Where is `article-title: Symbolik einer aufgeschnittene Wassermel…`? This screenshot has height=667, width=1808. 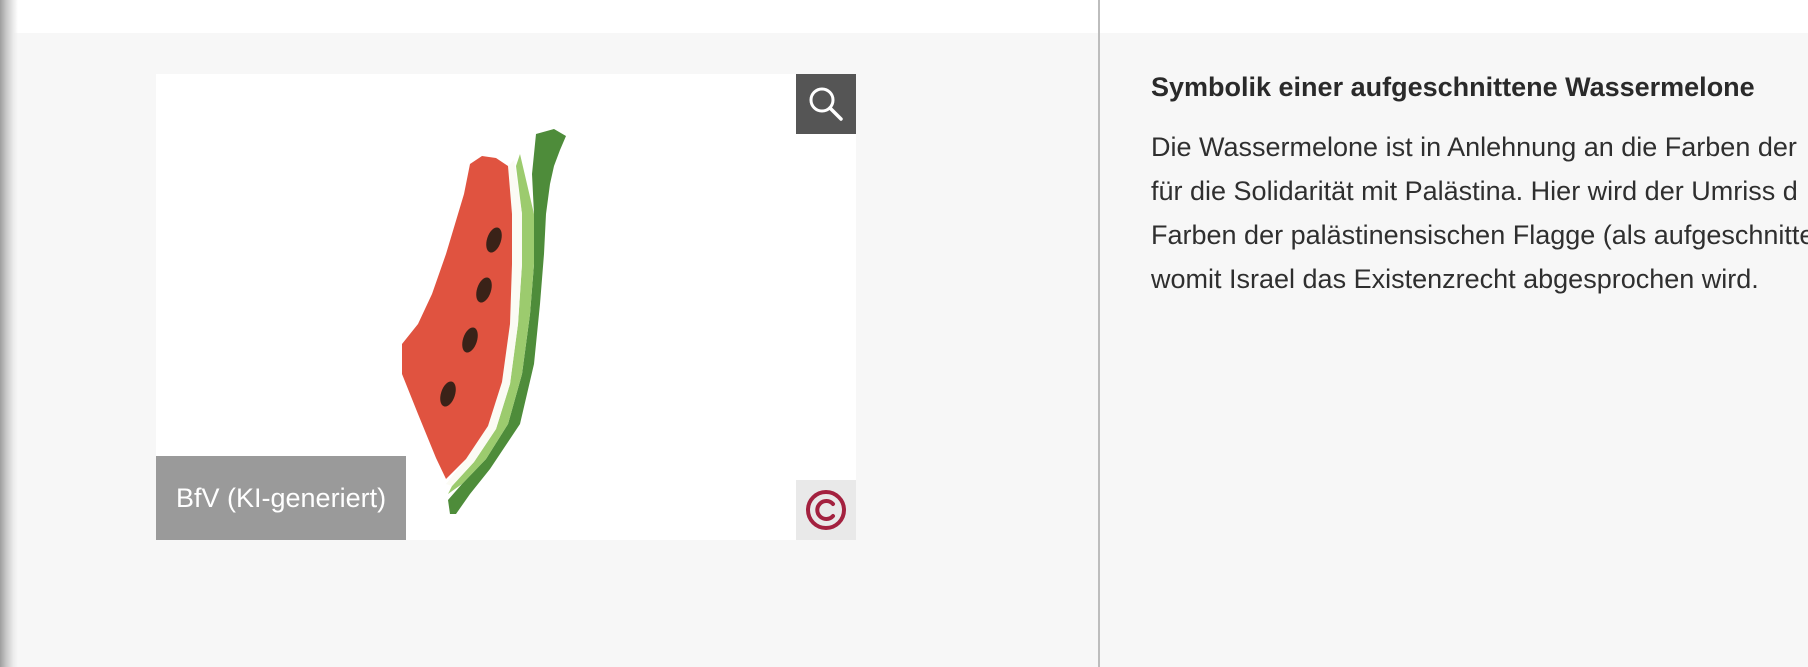
article-title: Symbolik einer aufgeschnittene Wassermel… is located at coordinates (1453, 87).